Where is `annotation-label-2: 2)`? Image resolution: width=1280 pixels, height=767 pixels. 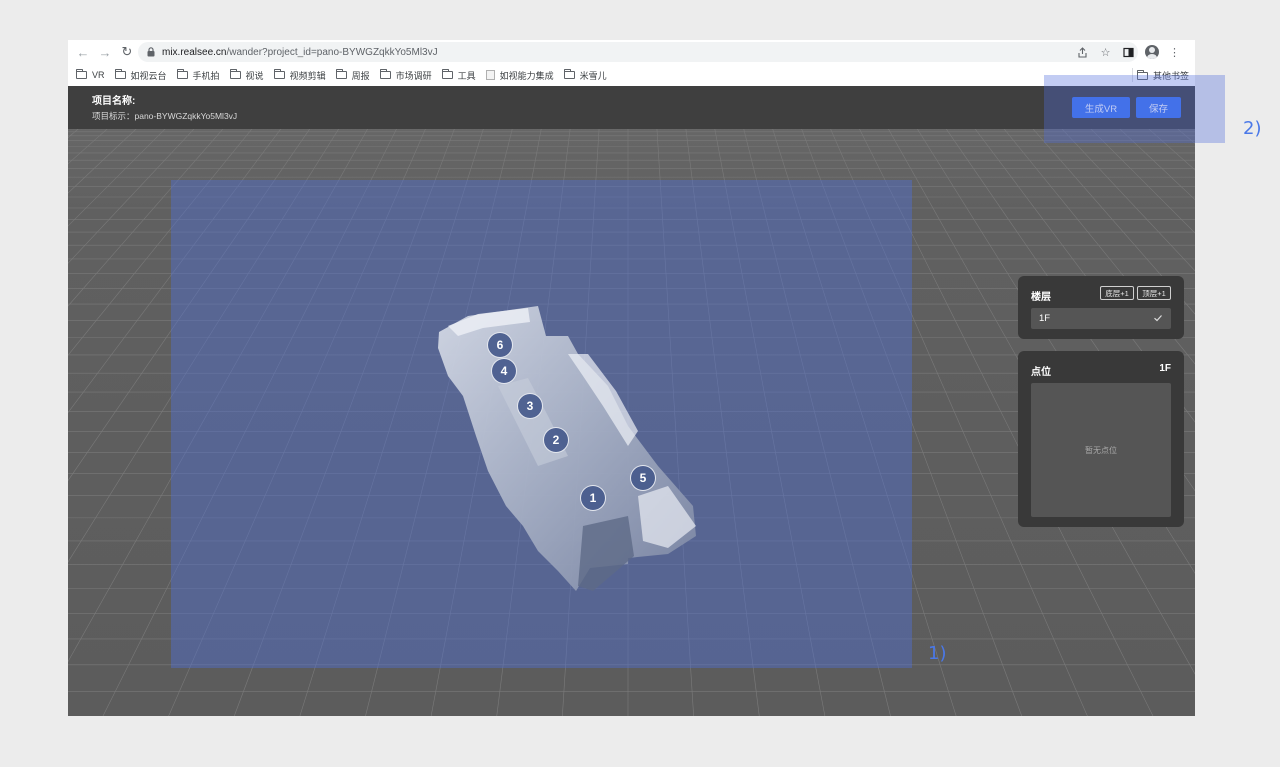
annotation-label-2: 2) is located at coordinates (1252, 128).